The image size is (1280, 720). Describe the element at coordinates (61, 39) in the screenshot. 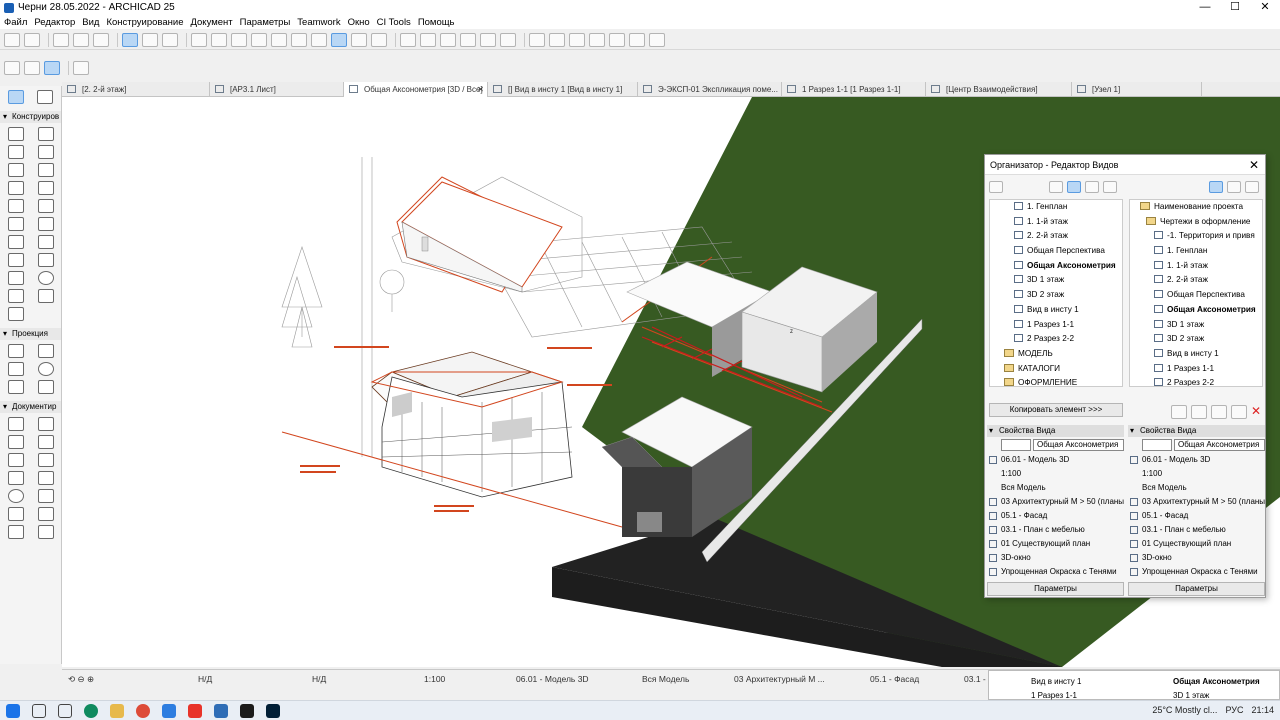

I see `pick-up-icon` at that location.